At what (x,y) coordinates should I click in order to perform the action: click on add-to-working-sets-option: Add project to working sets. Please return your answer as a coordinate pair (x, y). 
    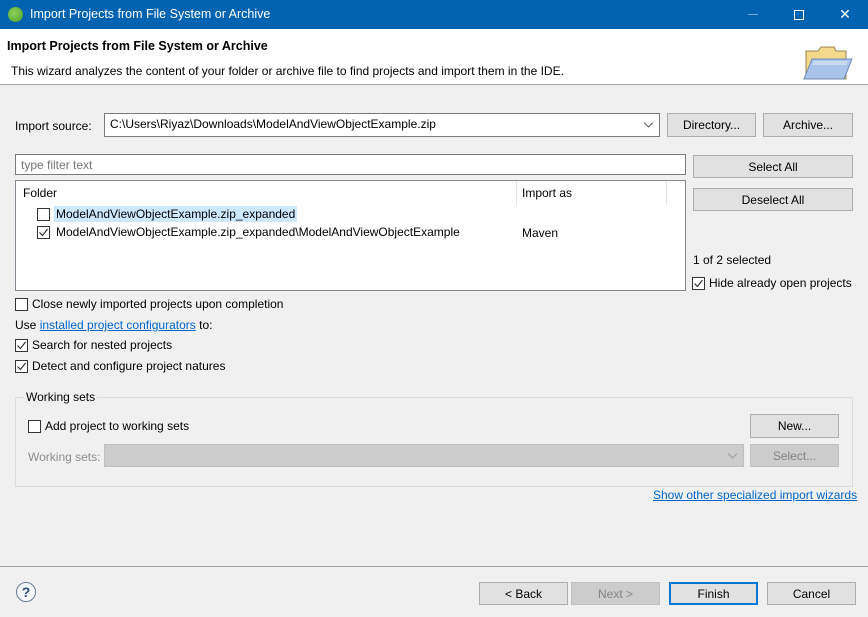
    Looking at the image, I should click on (108, 426).